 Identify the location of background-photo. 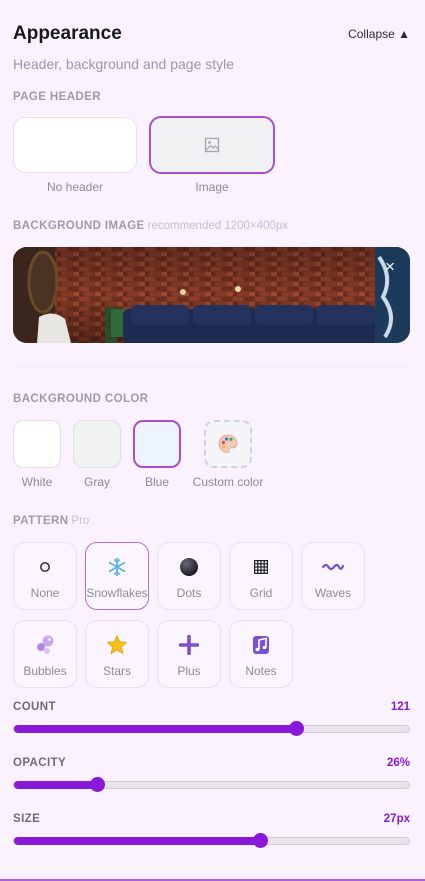
(211, 295).